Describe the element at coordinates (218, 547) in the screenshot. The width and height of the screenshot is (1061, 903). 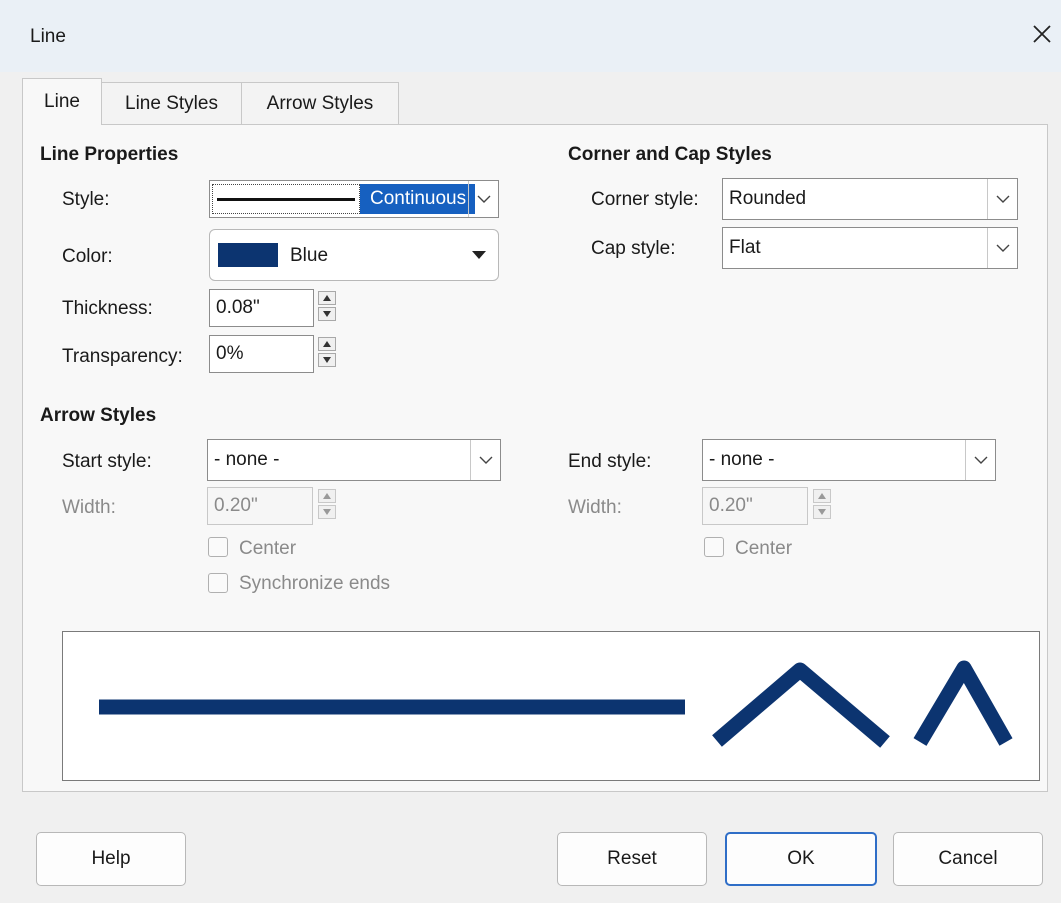
I see `start-center-checkbox` at that location.